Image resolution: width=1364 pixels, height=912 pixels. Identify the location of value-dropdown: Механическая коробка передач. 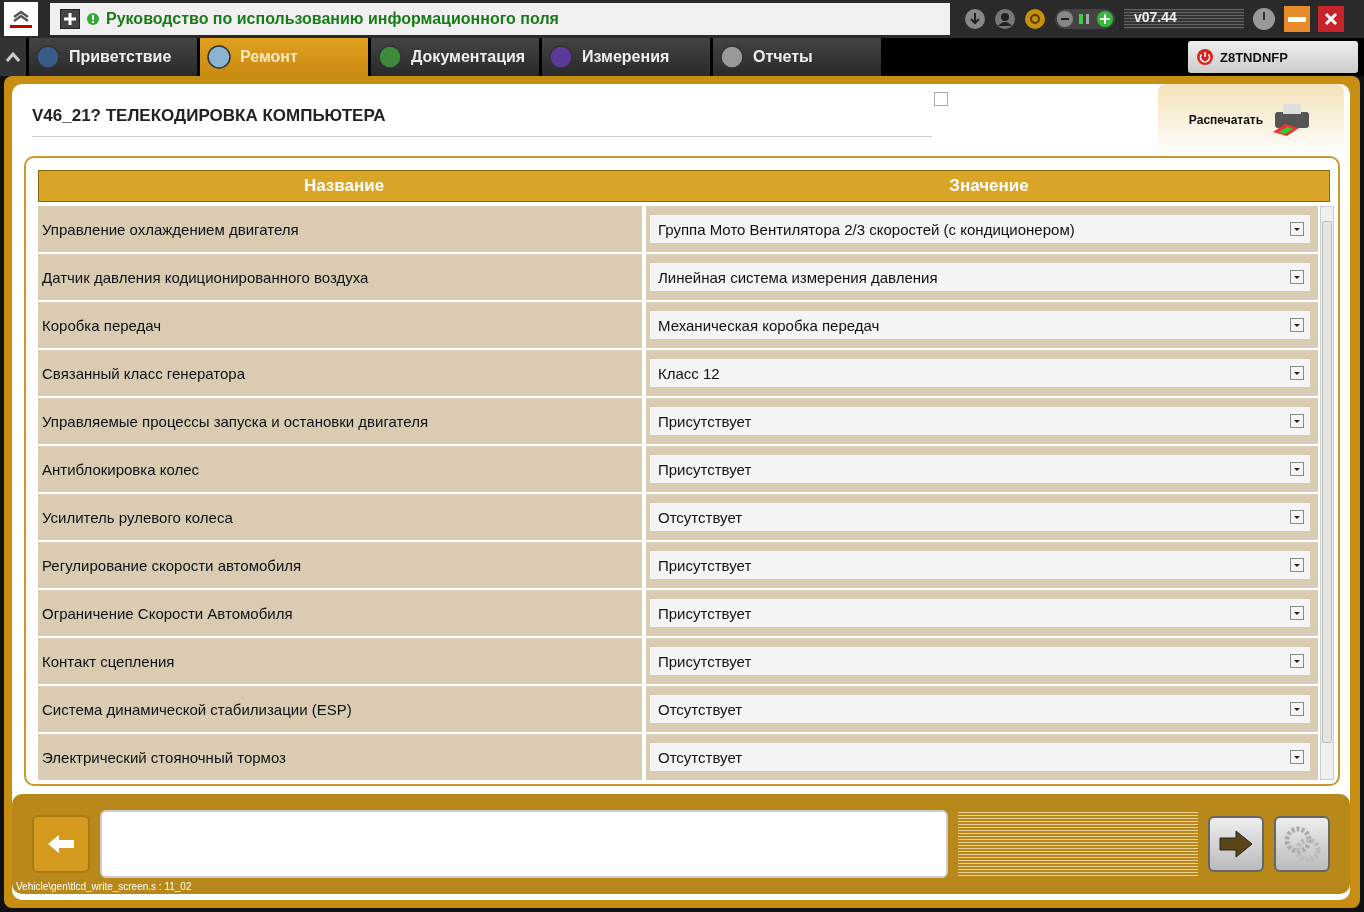
(980, 325).